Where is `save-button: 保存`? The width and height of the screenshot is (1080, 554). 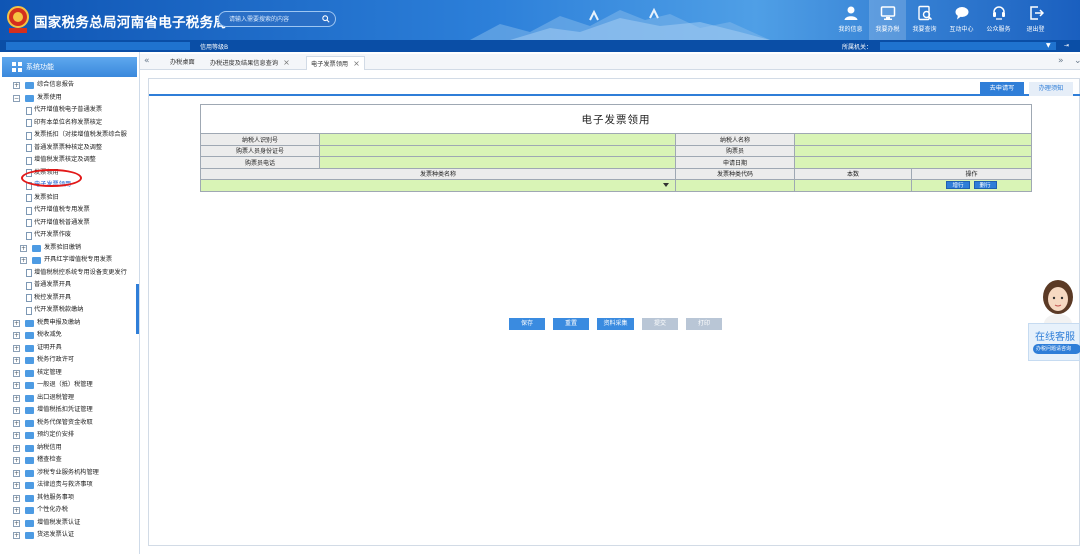
save-button: 保存 is located at coordinates (527, 324).